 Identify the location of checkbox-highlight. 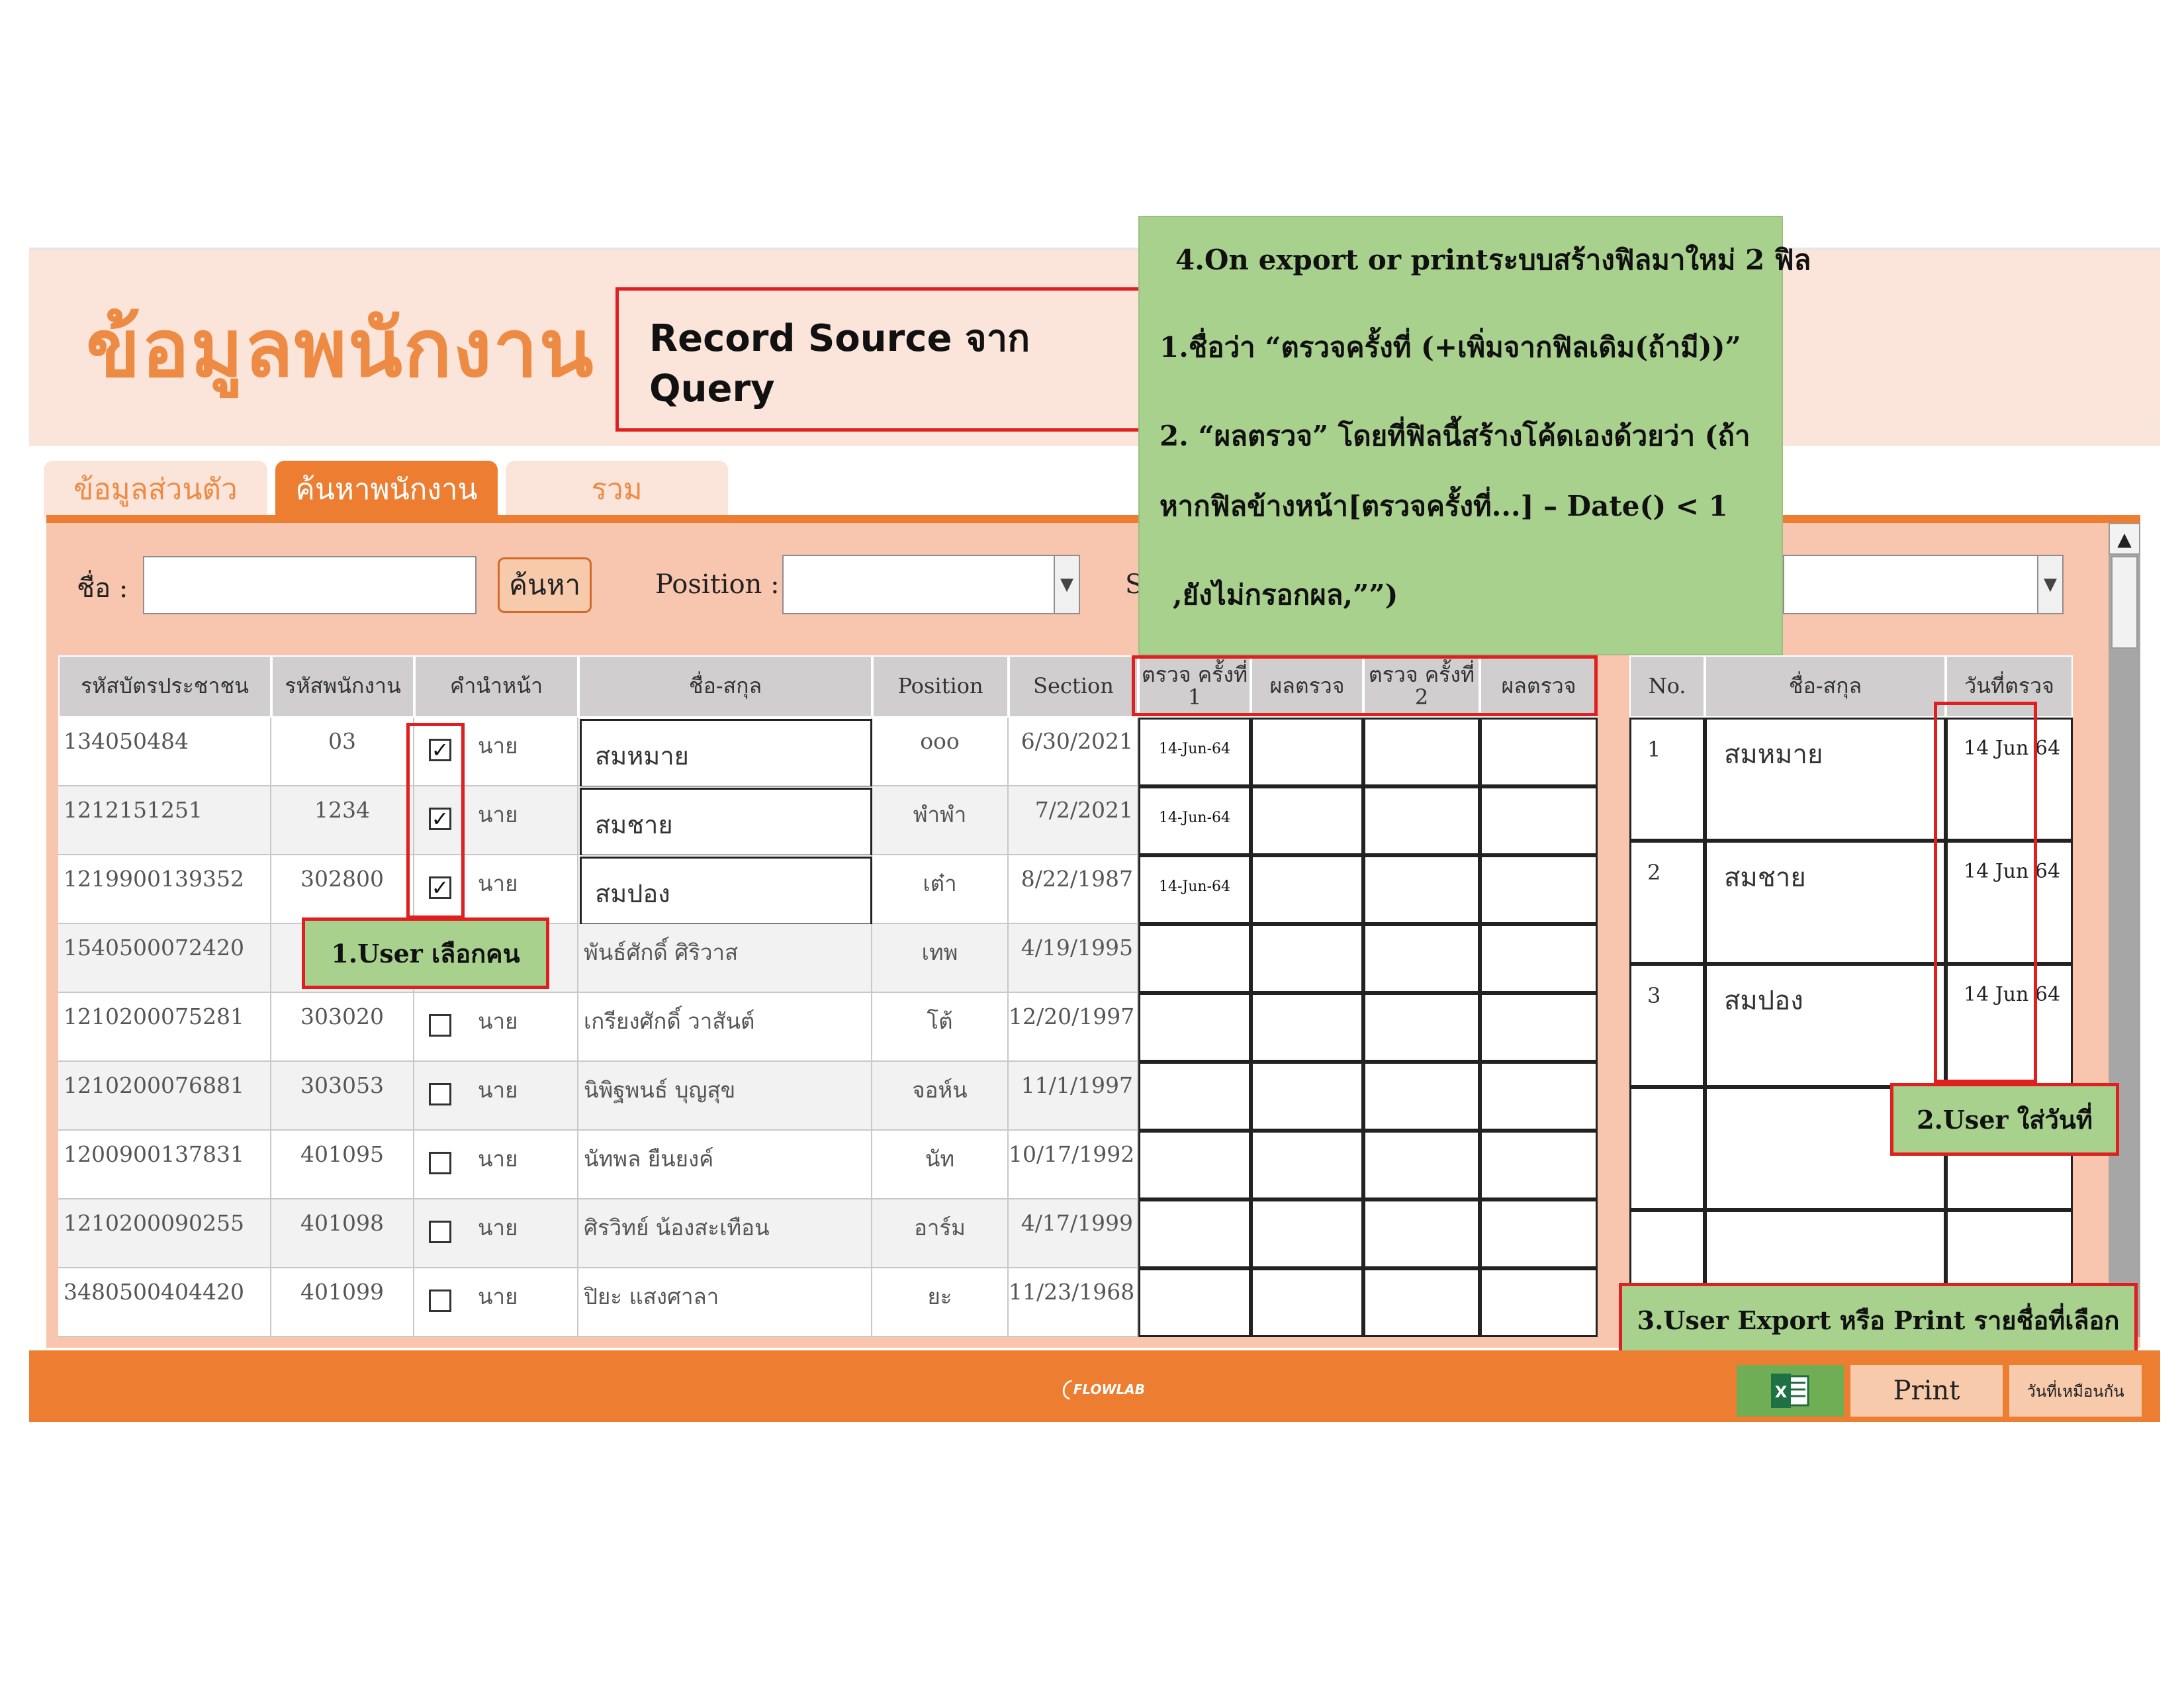
(435, 821).